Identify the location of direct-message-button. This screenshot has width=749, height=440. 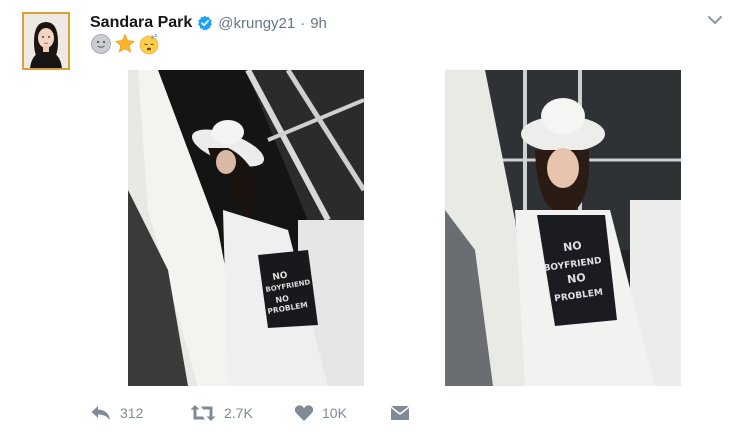
(400, 413).